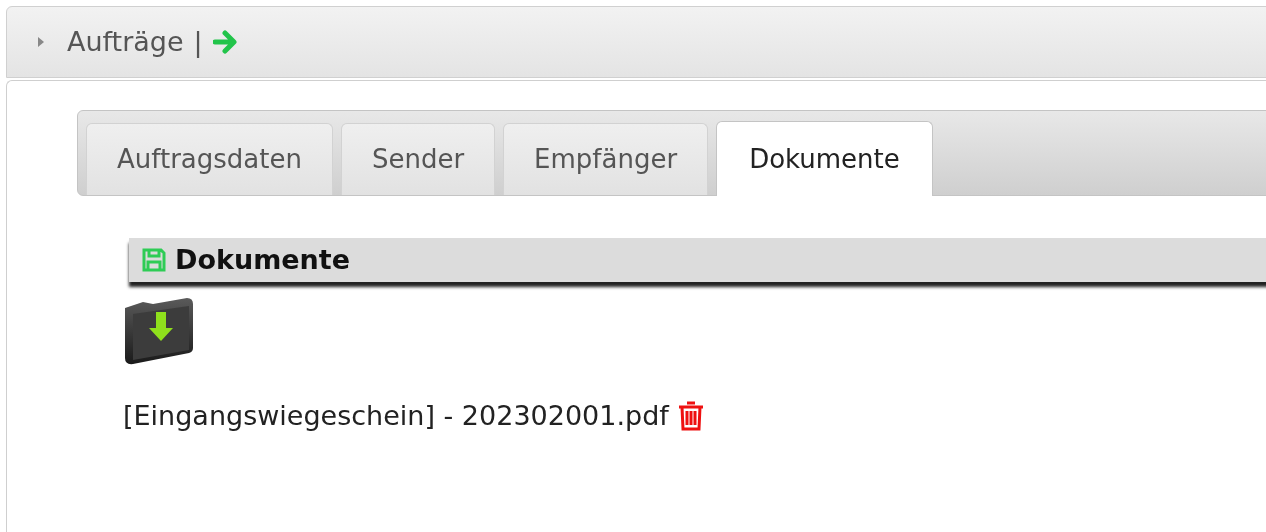 The height and width of the screenshot is (532, 1266). Describe the element at coordinates (690, 416) in the screenshot. I see `trash-icon` at that location.